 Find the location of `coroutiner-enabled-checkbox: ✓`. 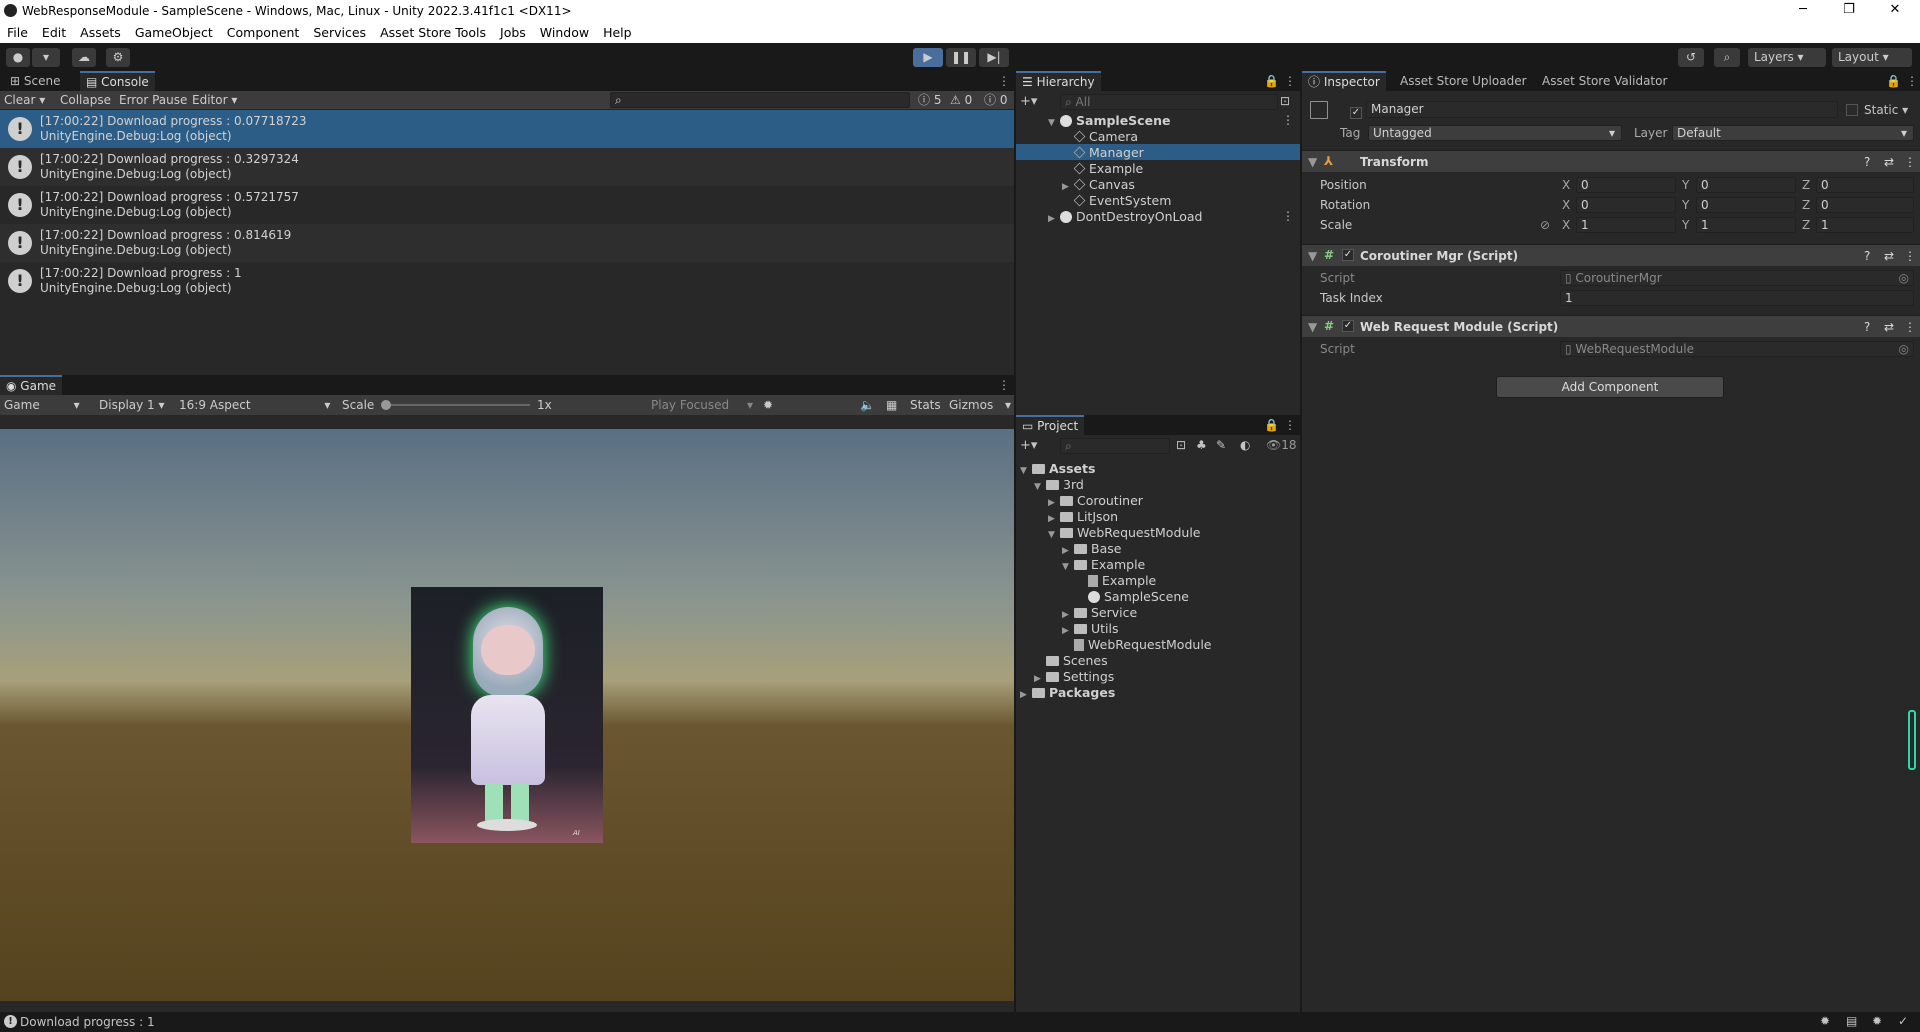

coroutiner-enabled-checkbox: ✓ is located at coordinates (1348, 255).